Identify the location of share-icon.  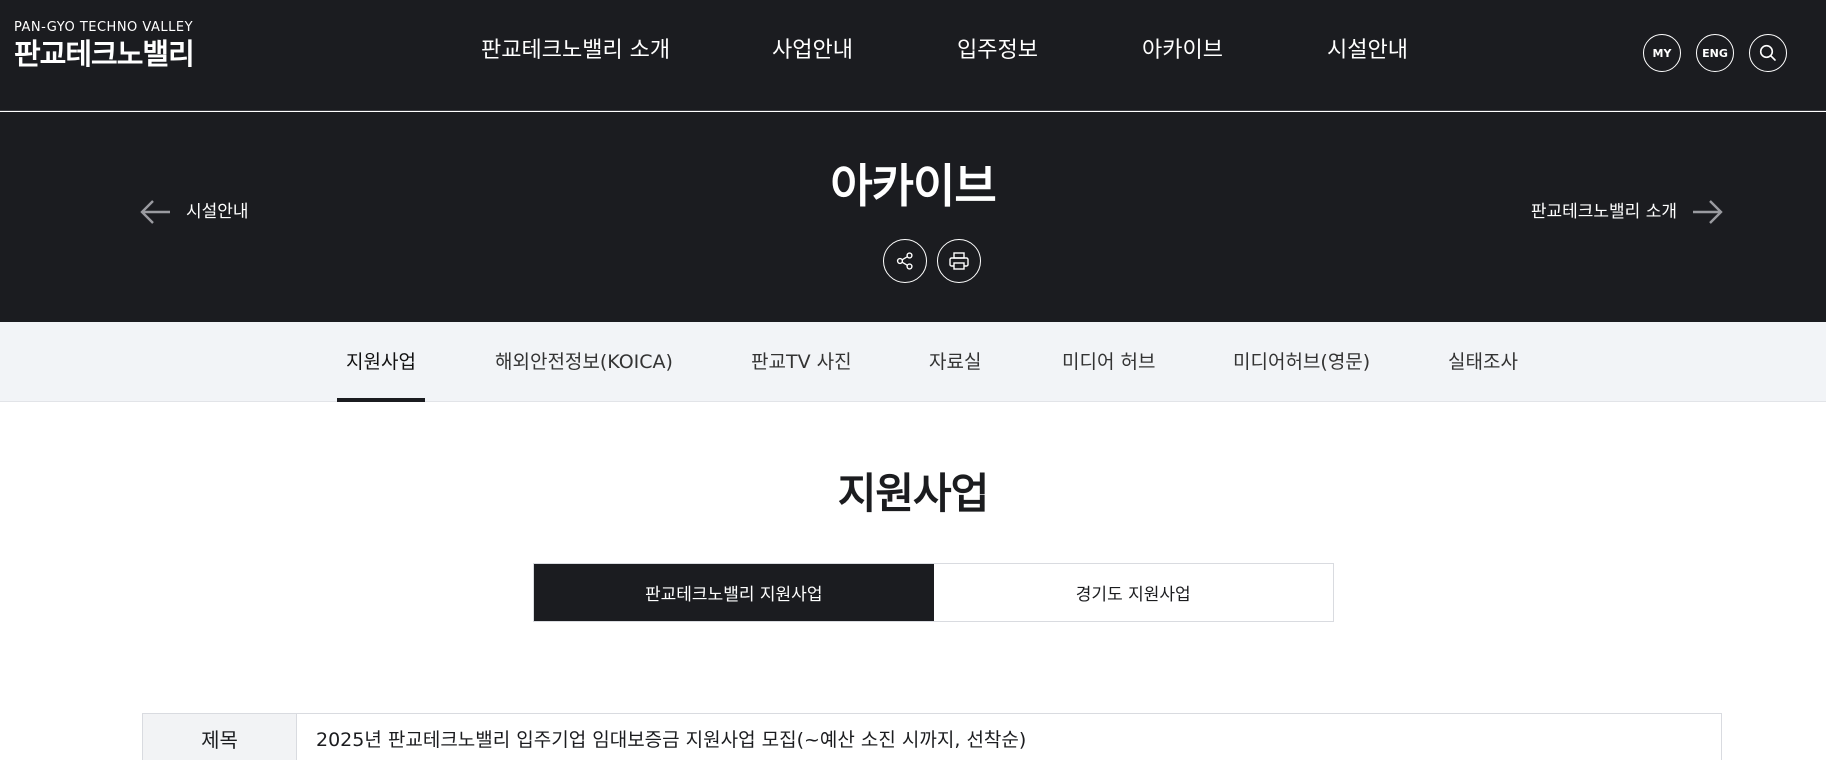
(904, 261).